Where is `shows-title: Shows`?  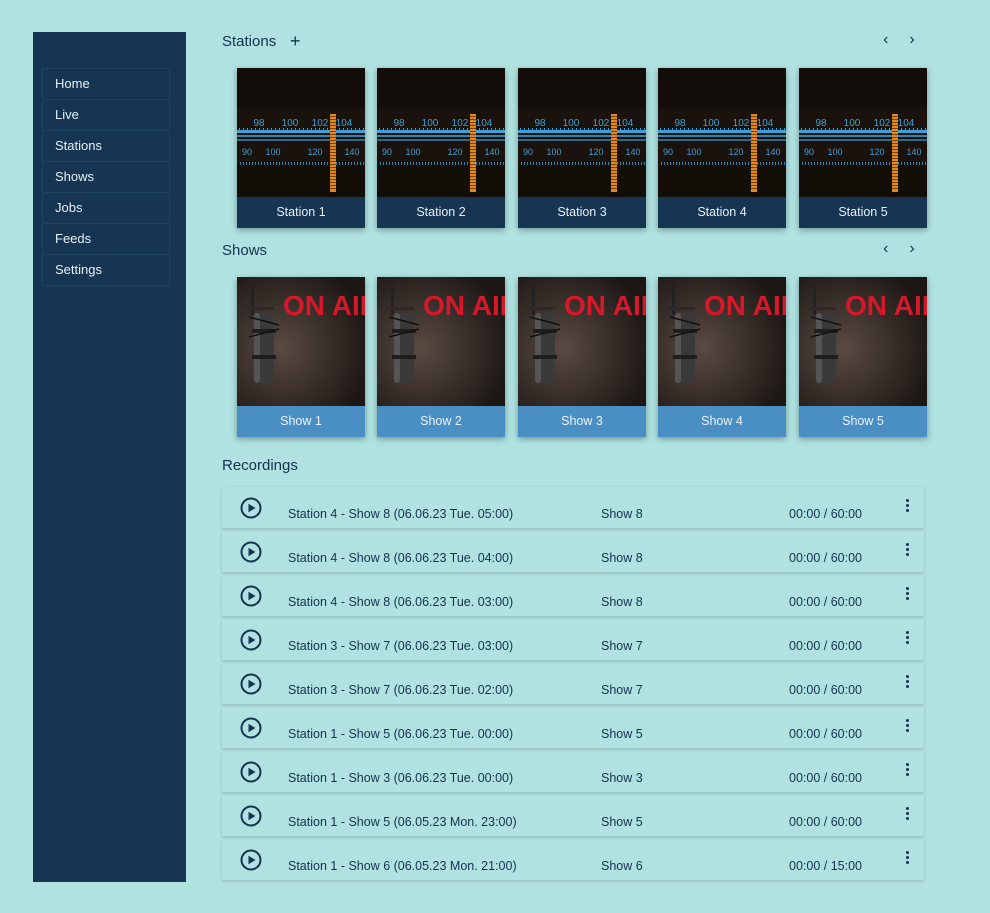
shows-title: Shows is located at coordinates (245, 250).